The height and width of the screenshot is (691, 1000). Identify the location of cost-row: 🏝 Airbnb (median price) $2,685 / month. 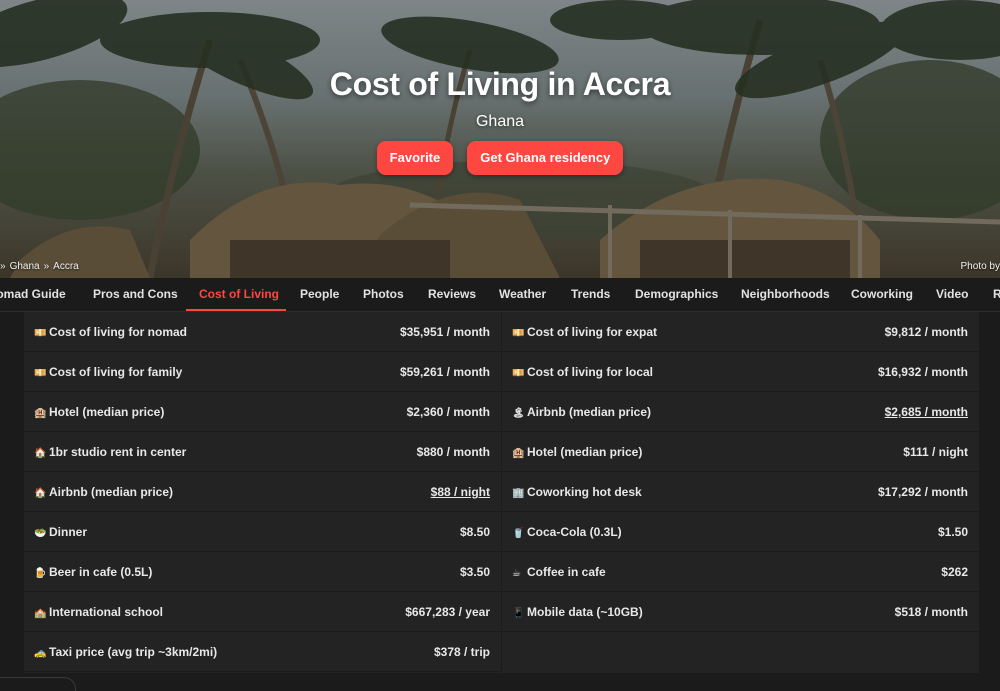
(740, 412).